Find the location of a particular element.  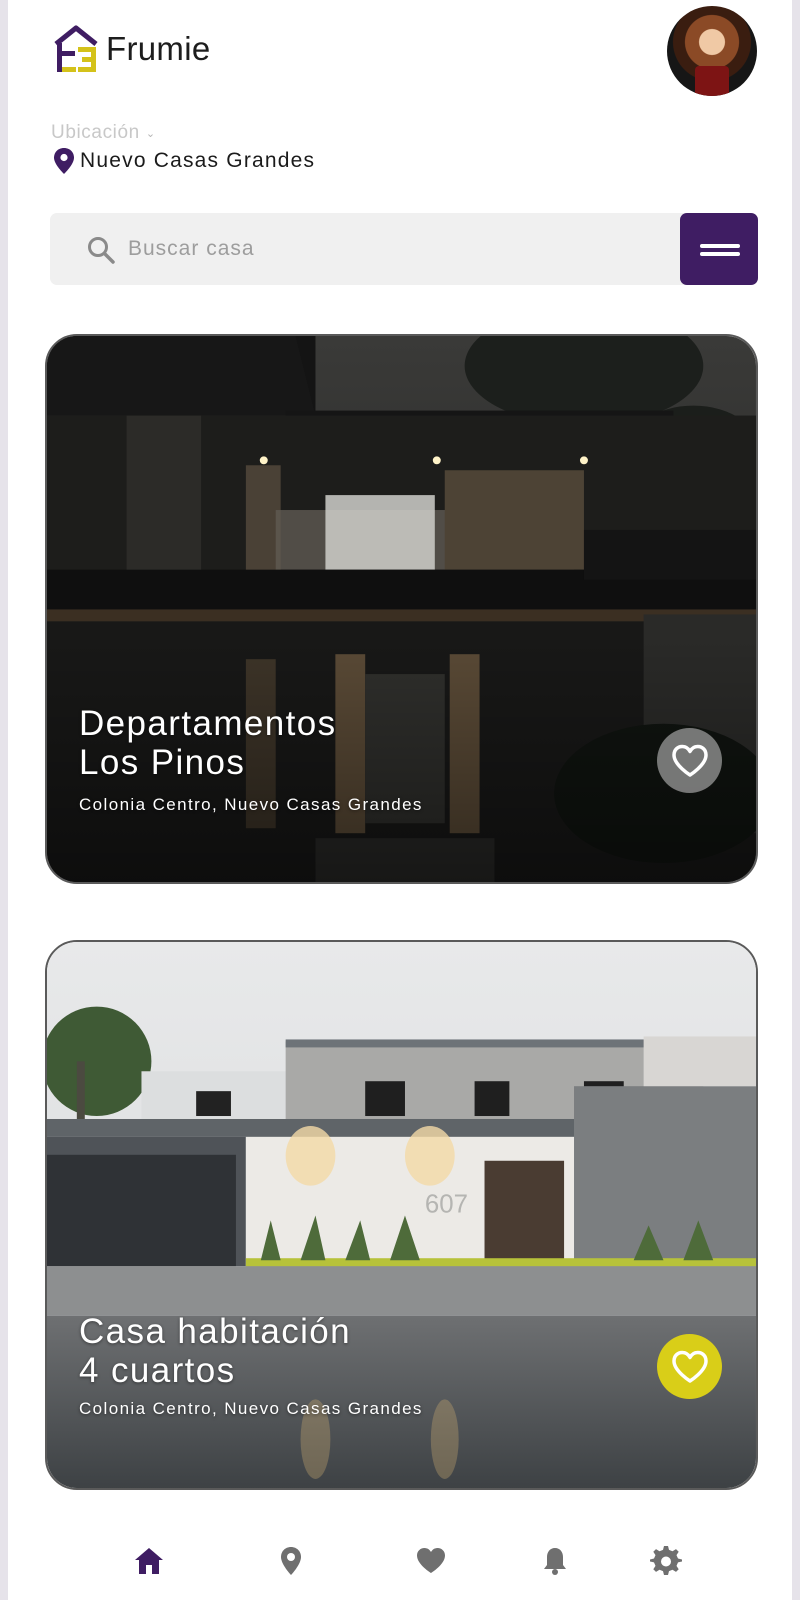

location-label: Ubicación is located at coordinates (95, 132).